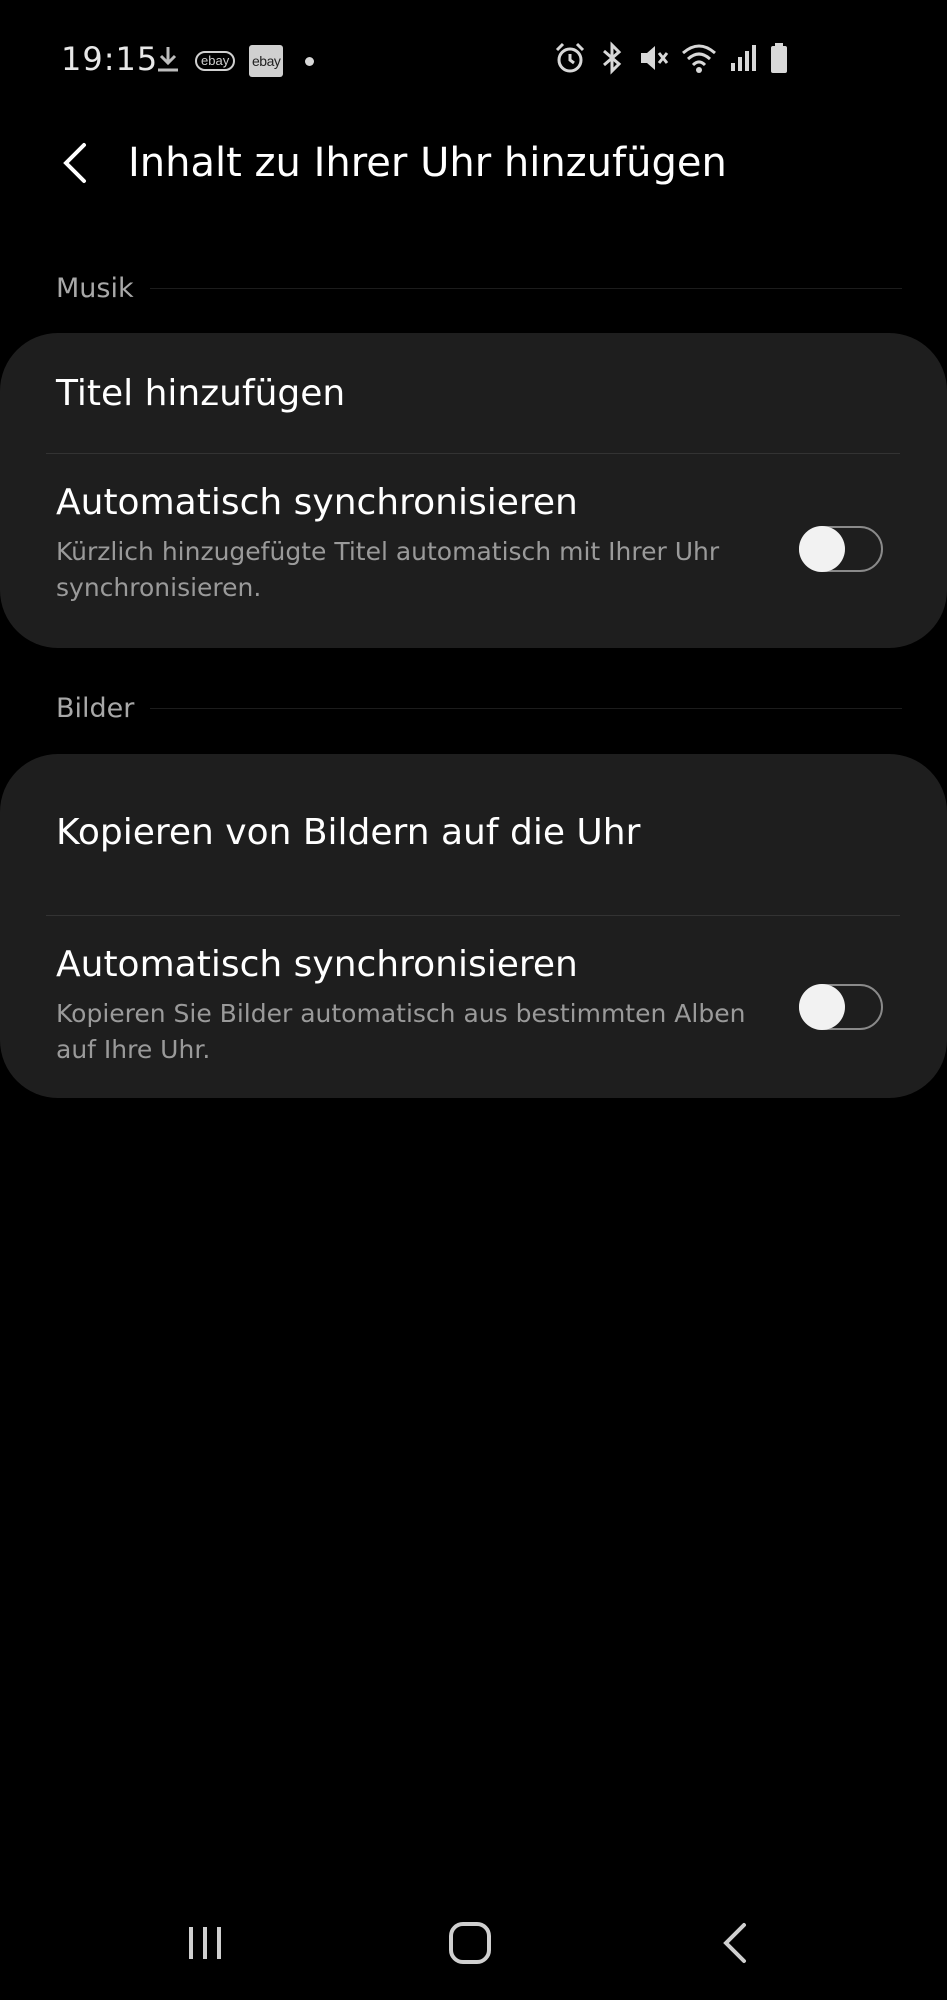  What do you see at coordinates (310, 61) in the screenshot?
I see `more-notifications-dot` at bounding box center [310, 61].